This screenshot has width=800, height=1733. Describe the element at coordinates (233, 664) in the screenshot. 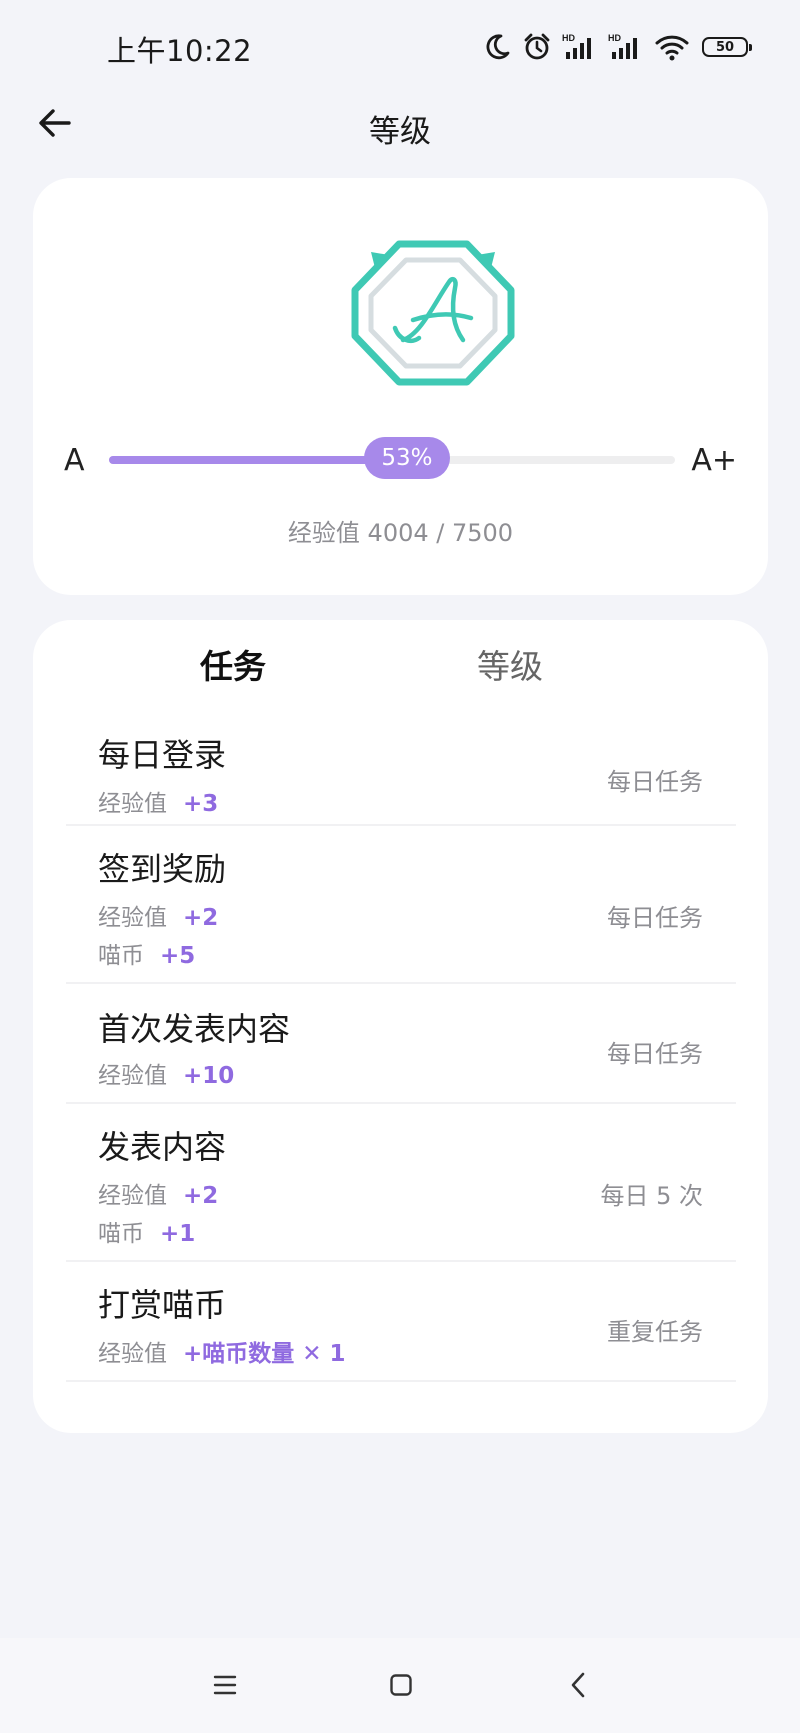

I see `tab-tasks: 任务` at that location.